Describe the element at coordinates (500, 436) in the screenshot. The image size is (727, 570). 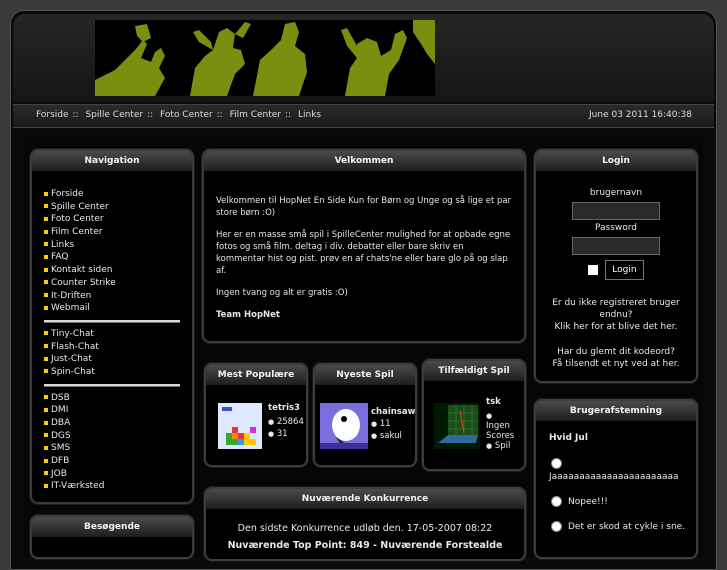
I see `random-game-scores-2: Scores` at that location.